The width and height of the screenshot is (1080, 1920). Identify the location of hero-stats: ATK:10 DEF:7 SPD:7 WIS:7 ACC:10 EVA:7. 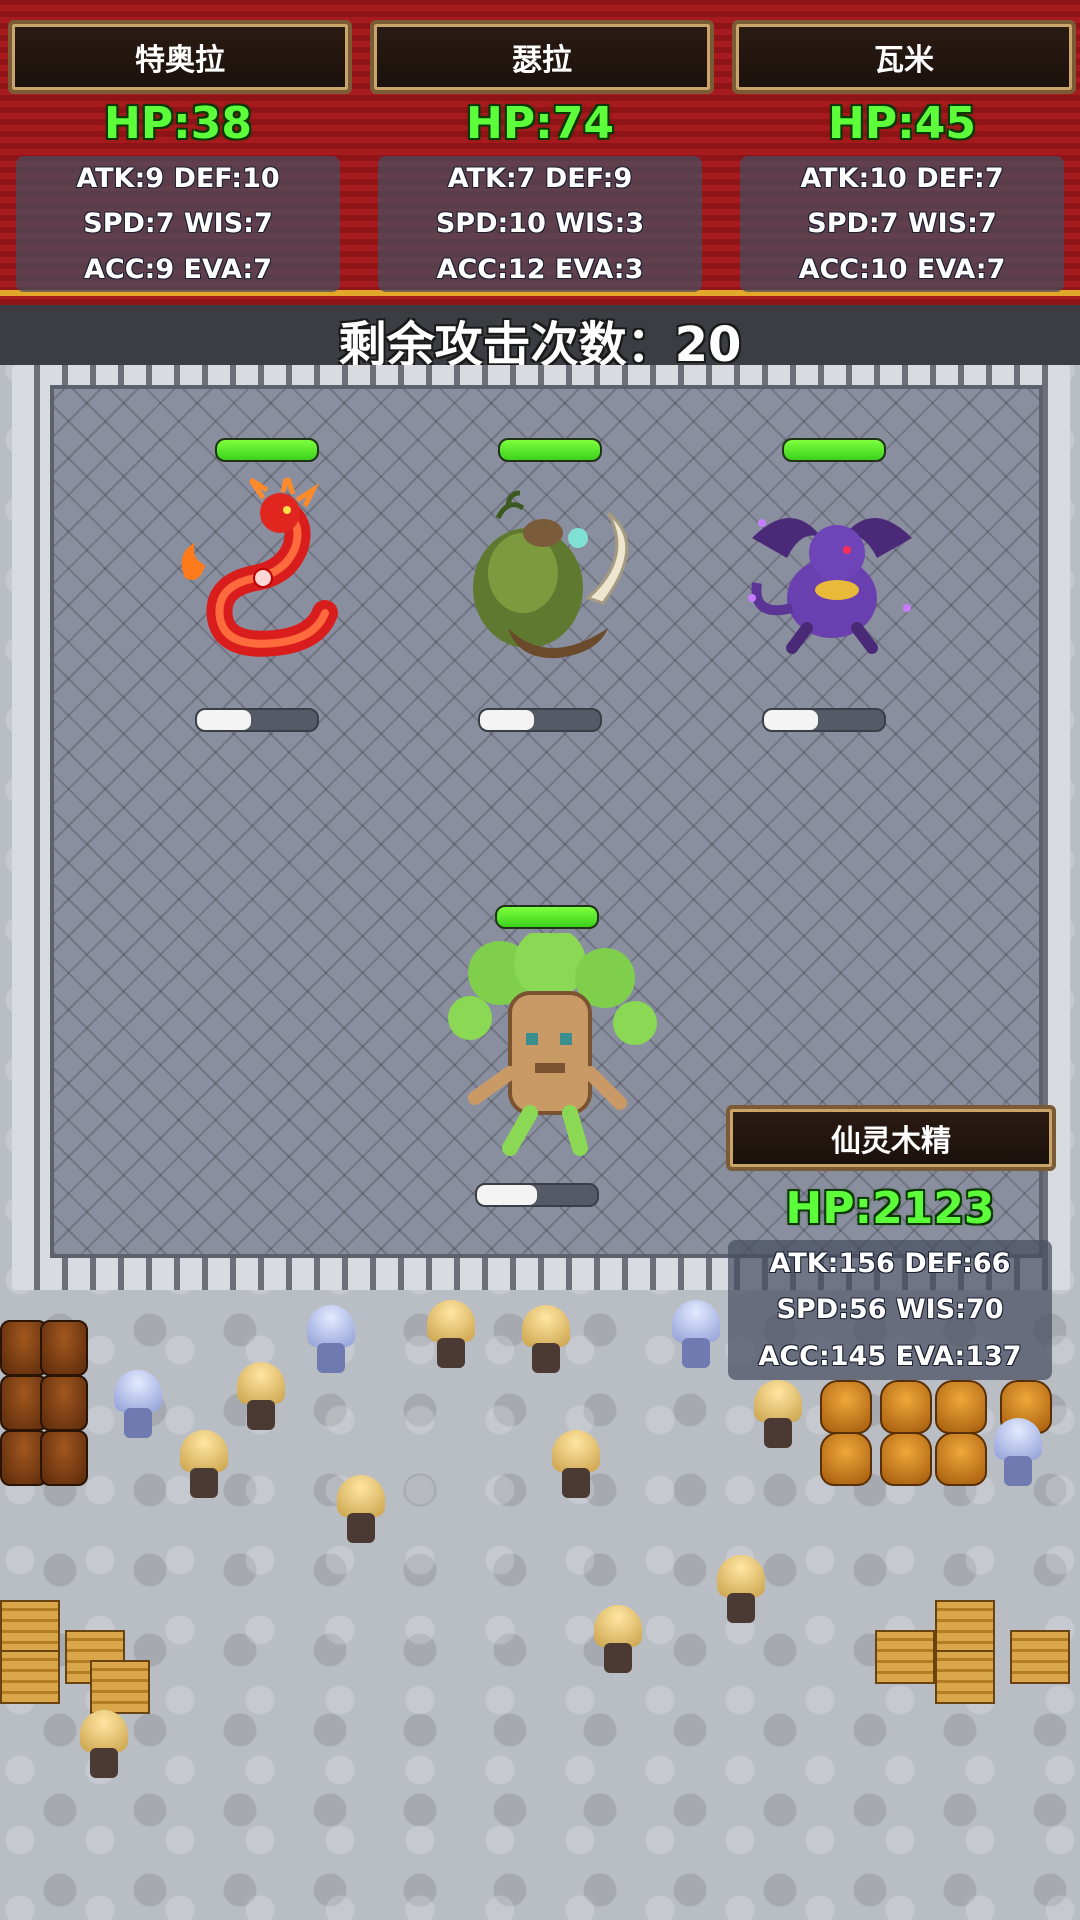
(902, 224).